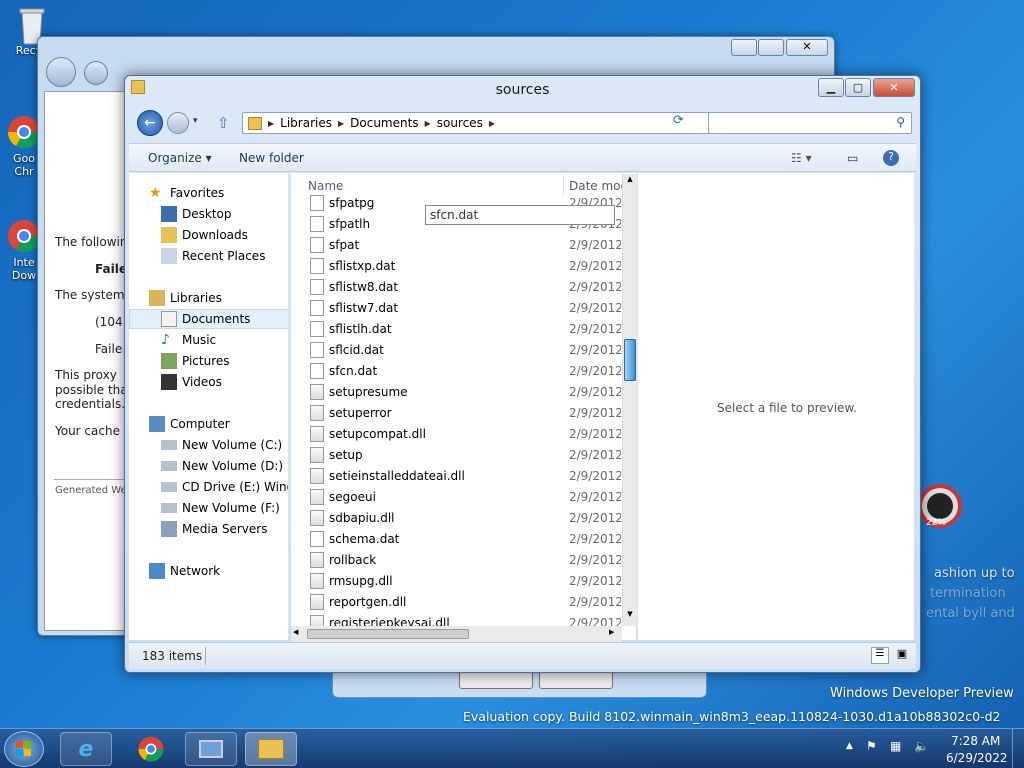 The height and width of the screenshot is (768, 1024). What do you see at coordinates (771, 47) in the screenshot?
I see `browser-maximize-button` at bounding box center [771, 47].